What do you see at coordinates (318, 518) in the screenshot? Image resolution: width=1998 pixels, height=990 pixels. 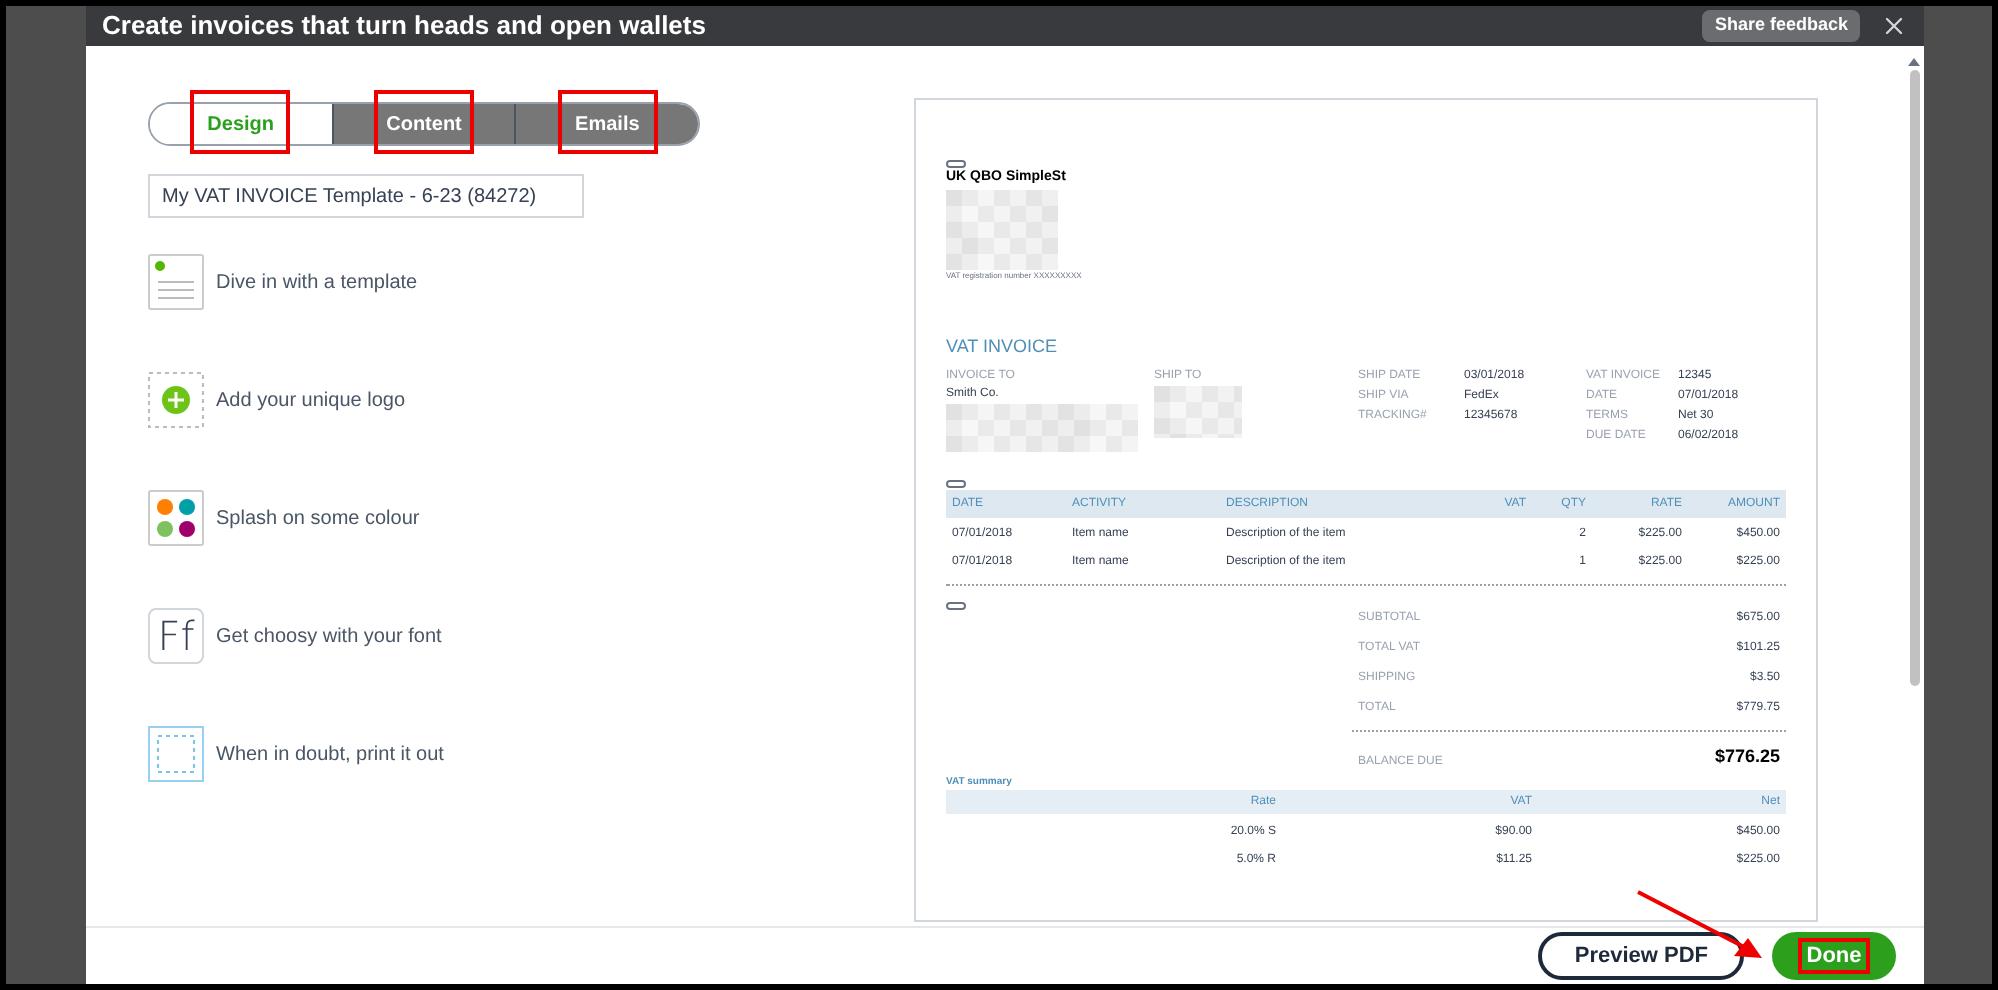 I see `design-option-label: Splash on some colour` at bounding box center [318, 518].